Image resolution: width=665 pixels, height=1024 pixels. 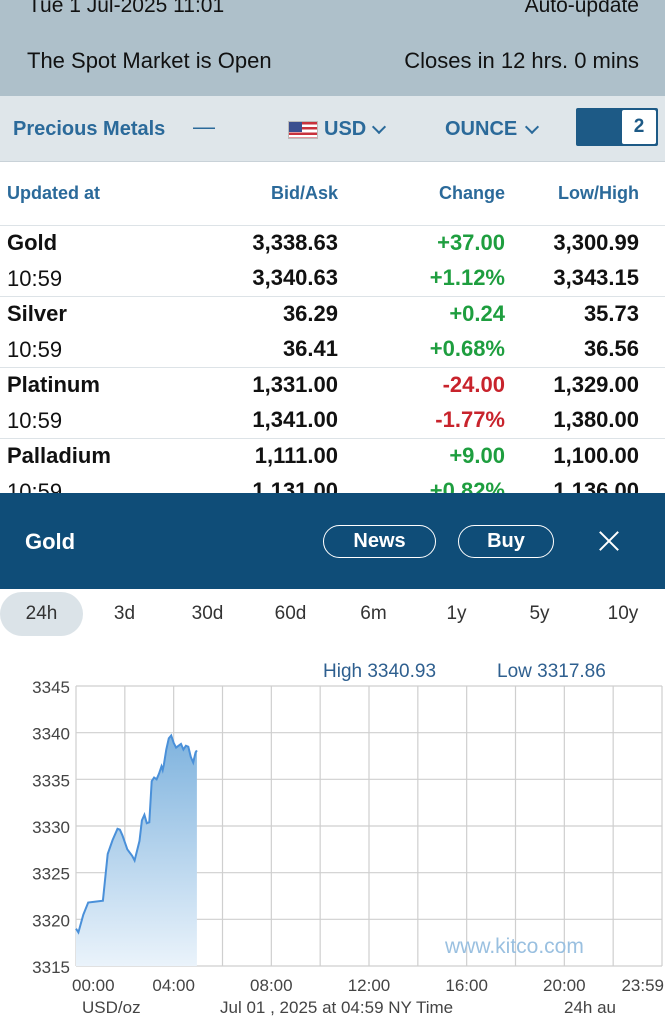 What do you see at coordinates (539, 614) in the screenshot?
I see `tab-5y: 5y` at bounding box center [539, 614].